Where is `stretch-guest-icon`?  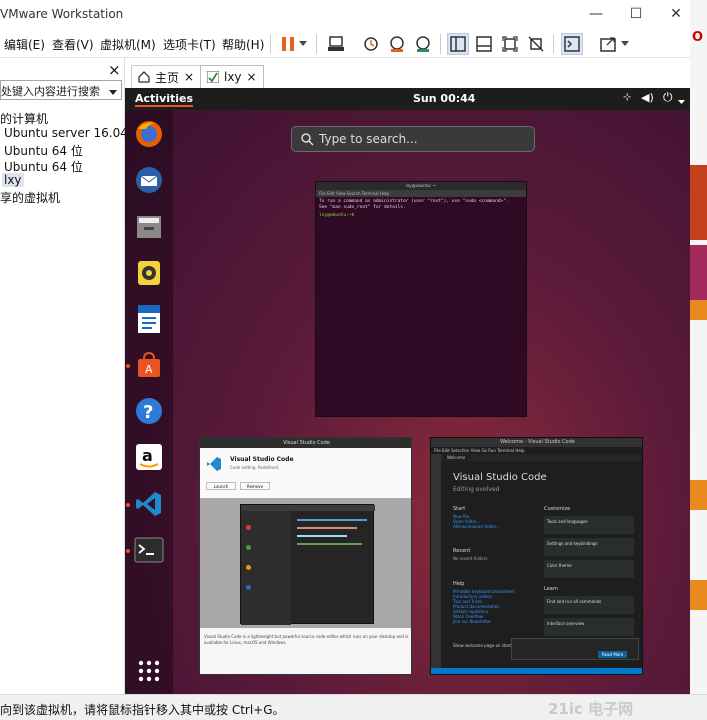 stretch-guest-icon is located at coordinates (608, 44).